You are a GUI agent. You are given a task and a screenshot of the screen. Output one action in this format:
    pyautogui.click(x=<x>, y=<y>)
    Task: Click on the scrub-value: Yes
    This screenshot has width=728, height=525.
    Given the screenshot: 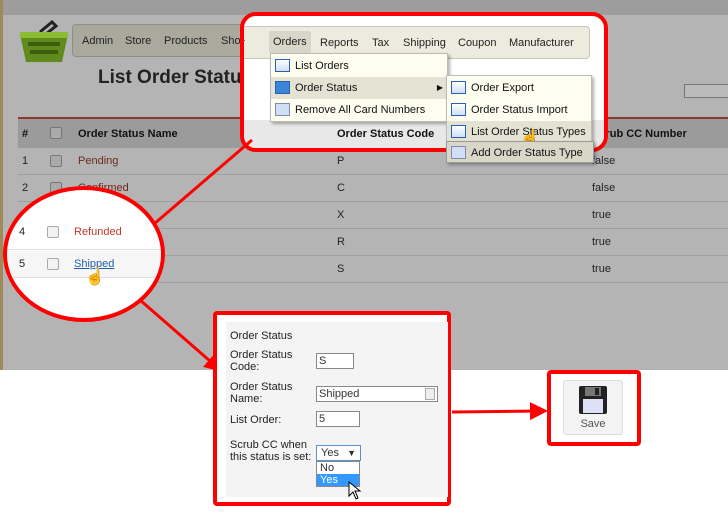 What is the action you would take?
    pyautogui.click(x=330, y=453)
    